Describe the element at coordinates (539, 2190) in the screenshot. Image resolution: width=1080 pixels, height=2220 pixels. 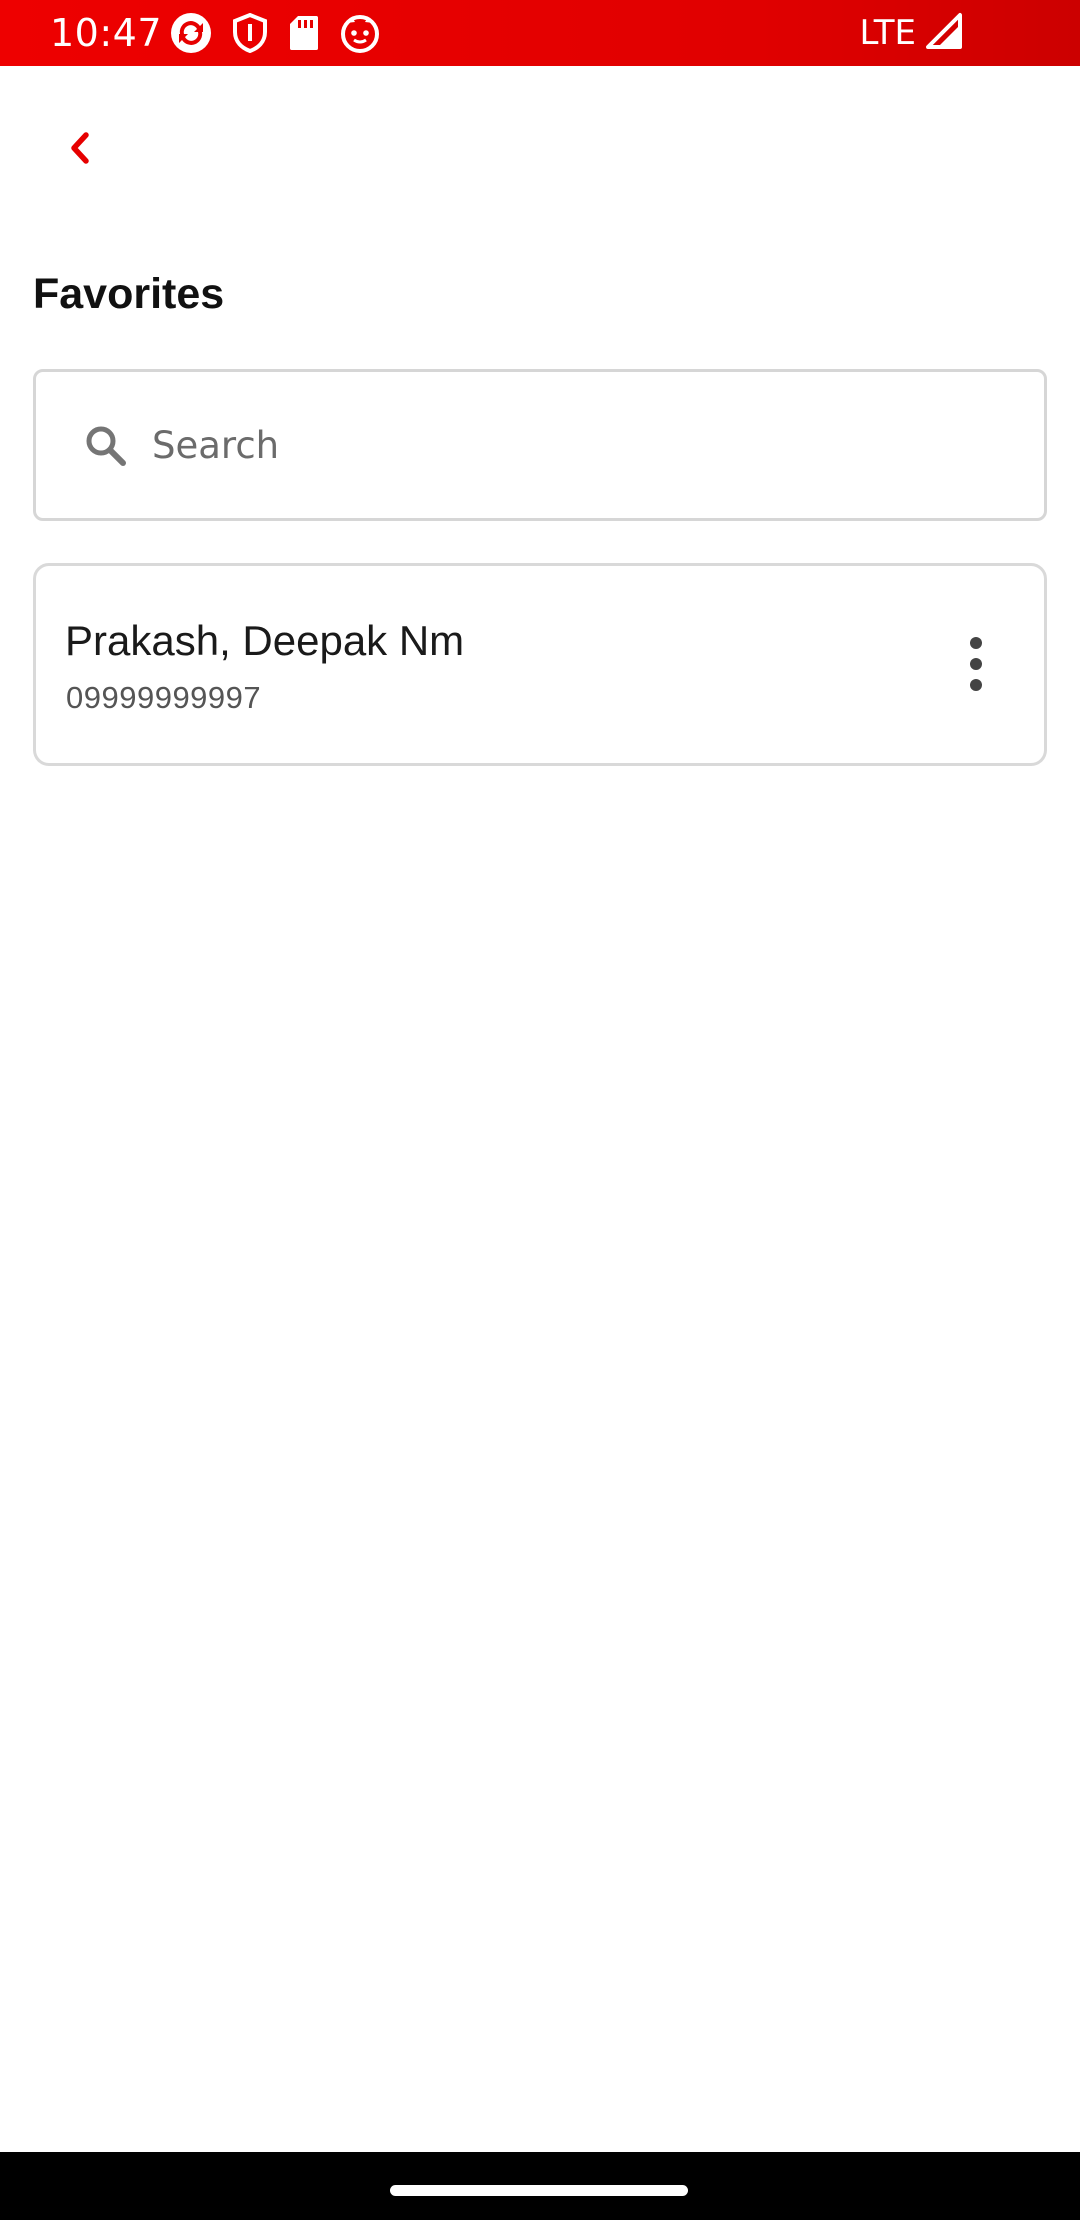
I see `home-indicator` at that location.